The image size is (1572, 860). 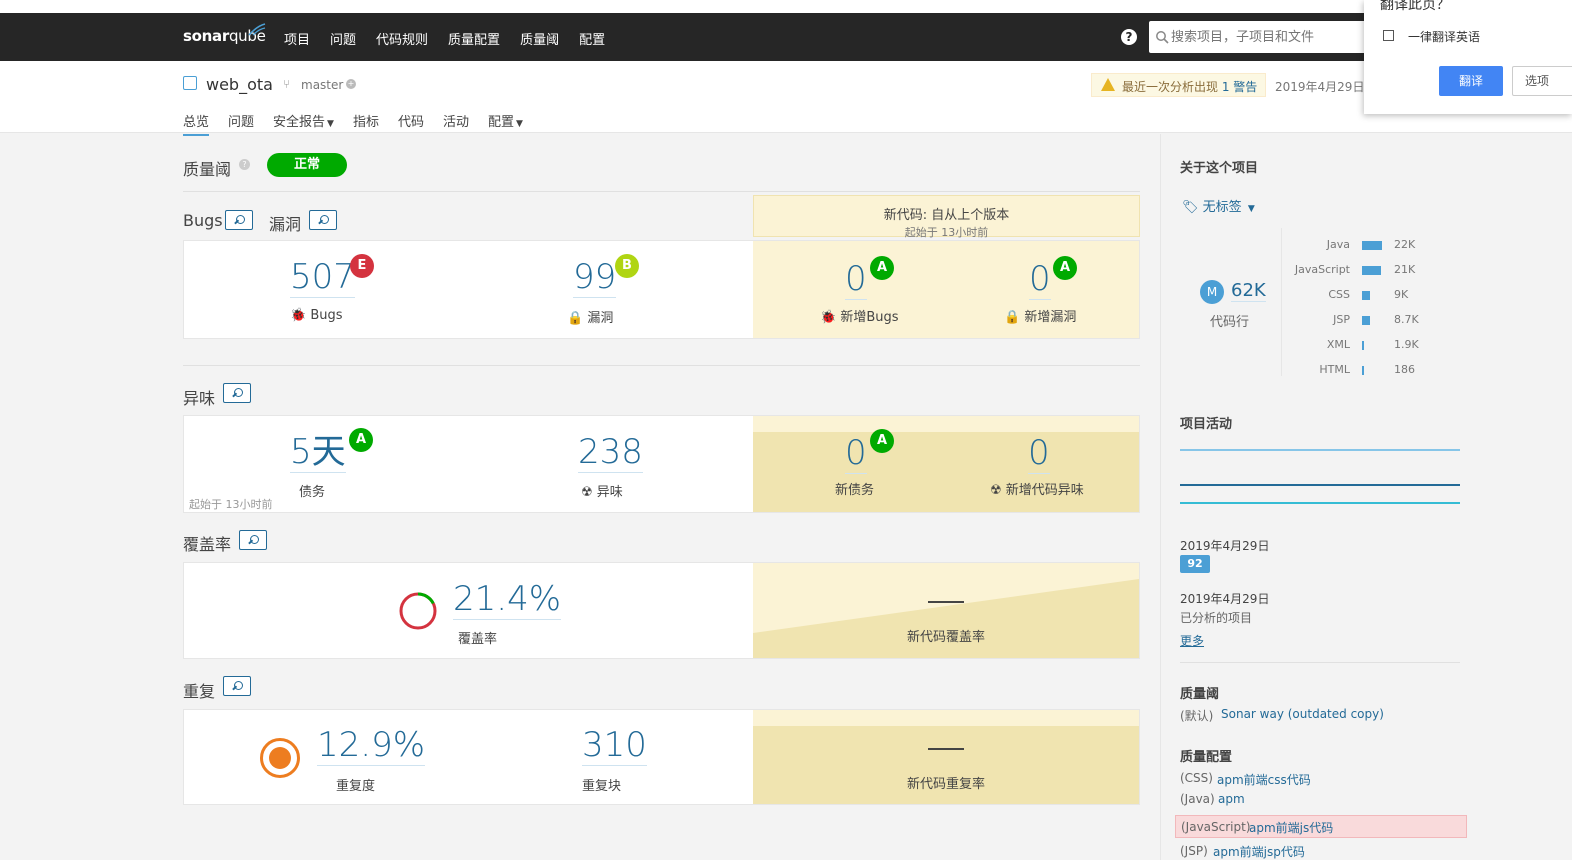 I want to click on search-icon, so click(x=1162, y=37).